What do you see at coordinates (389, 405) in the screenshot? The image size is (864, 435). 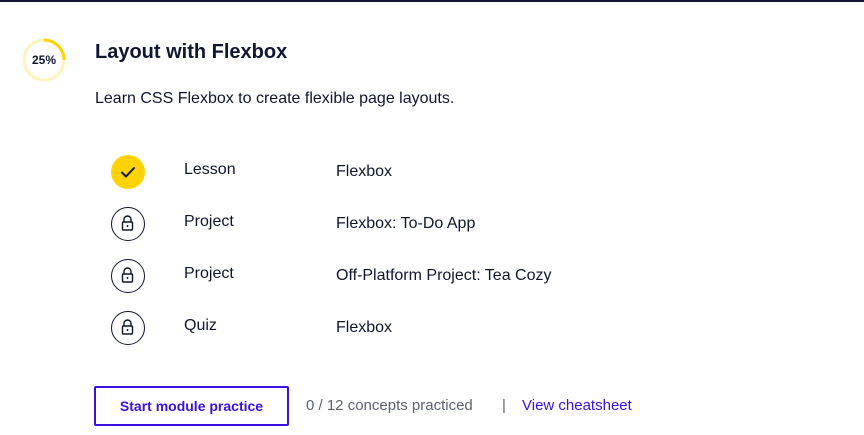 I see `concepts-practiced-count: 0 / 12 concepts practiced` at bounding box center [389, 405].